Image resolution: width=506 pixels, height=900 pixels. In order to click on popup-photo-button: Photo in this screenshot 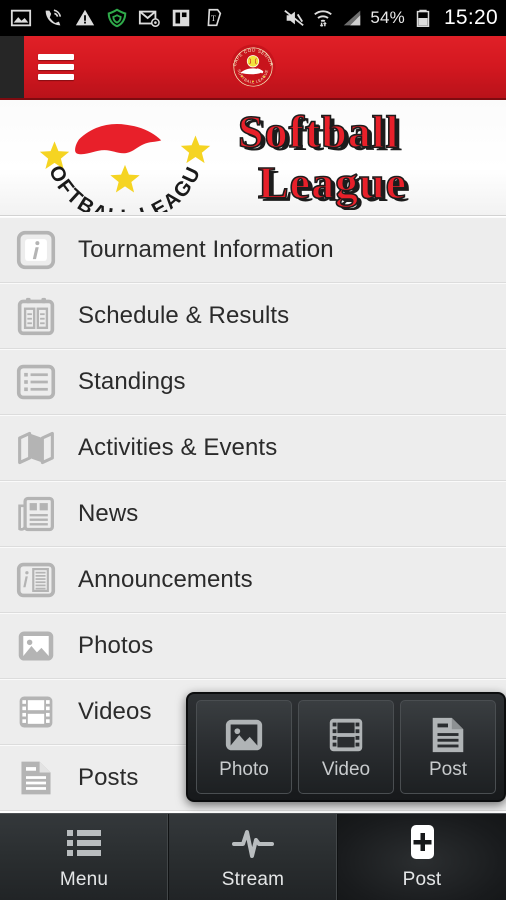, I will do `click(244, 747)`.